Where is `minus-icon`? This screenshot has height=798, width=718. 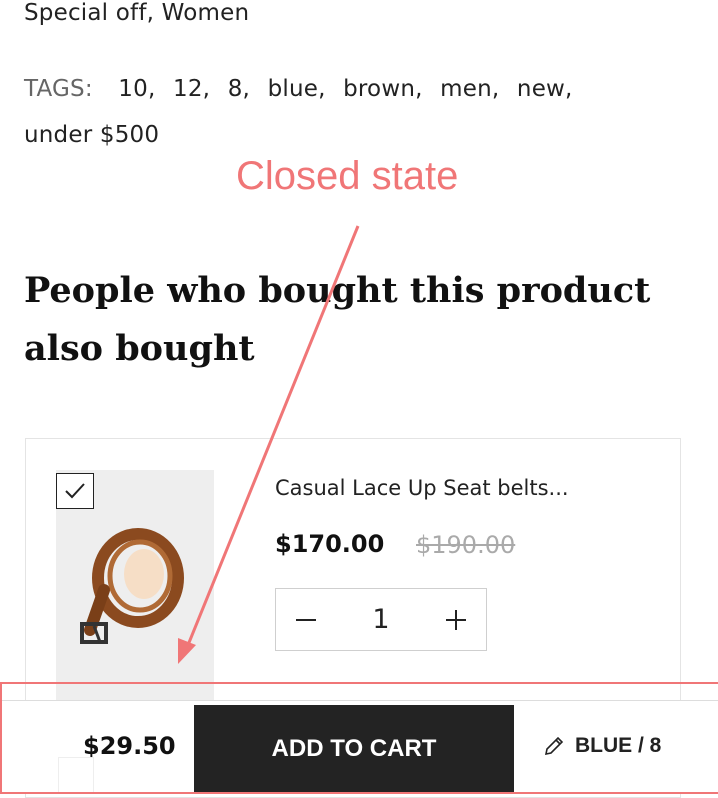
minus-icon is located at coordinates (306, 619).